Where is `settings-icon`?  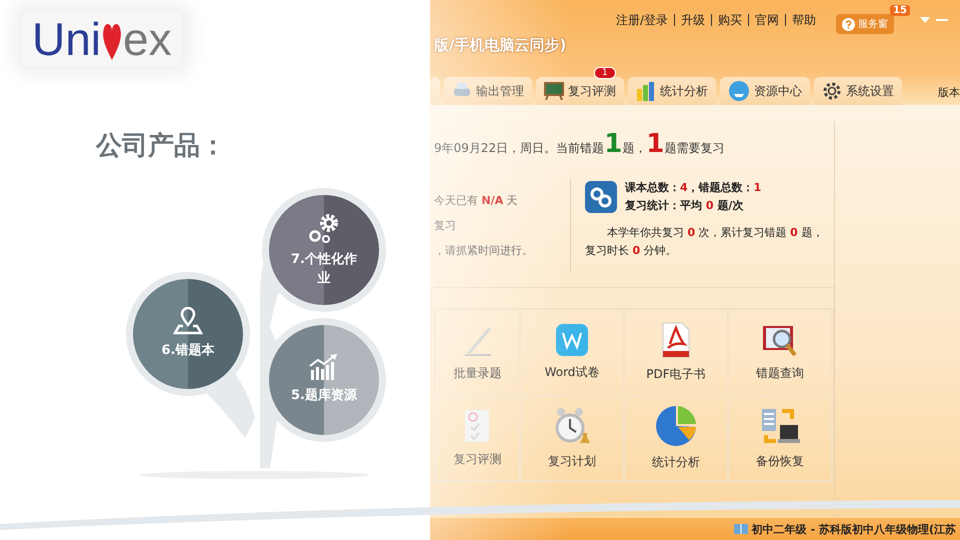
settings-icon is located at coordinates (832, 91).